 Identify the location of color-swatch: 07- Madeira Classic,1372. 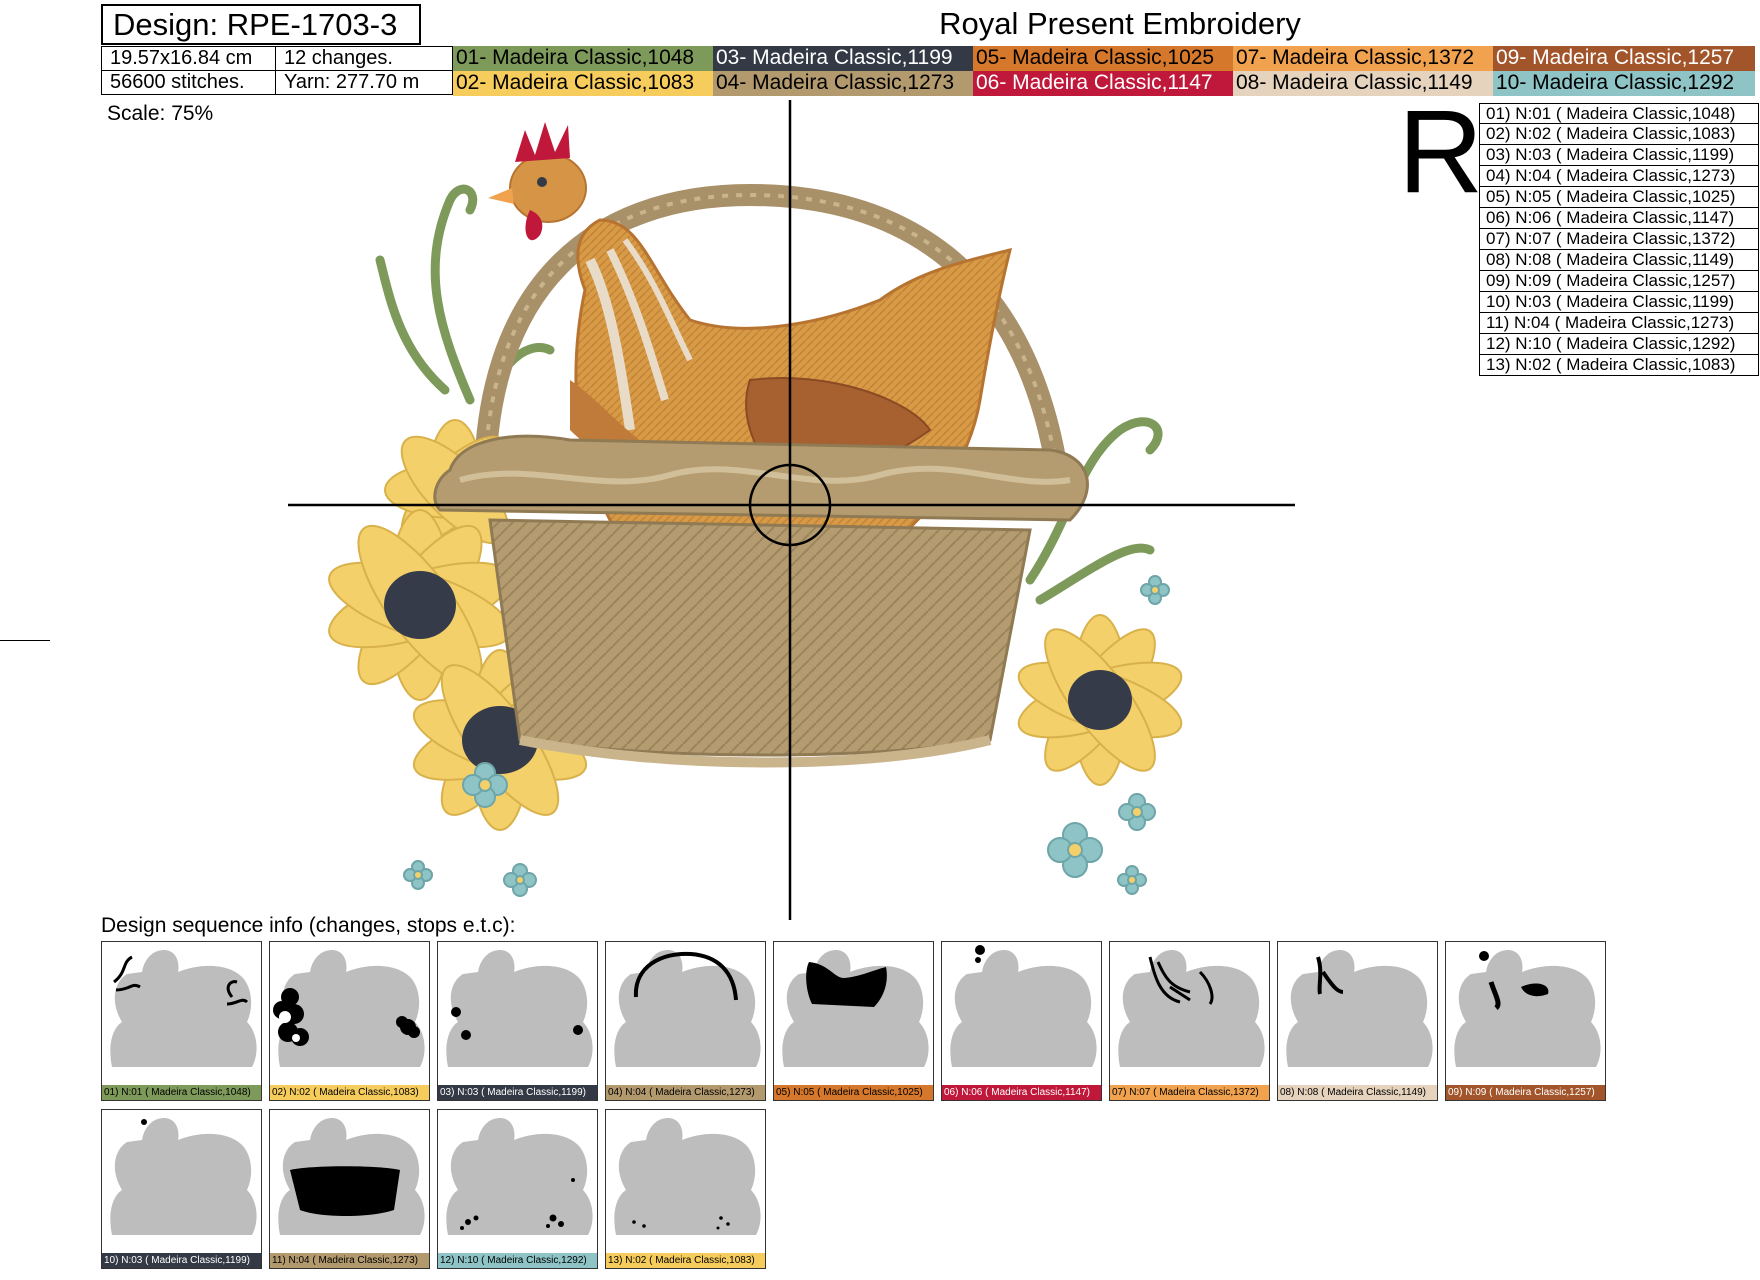
(1363, 58).